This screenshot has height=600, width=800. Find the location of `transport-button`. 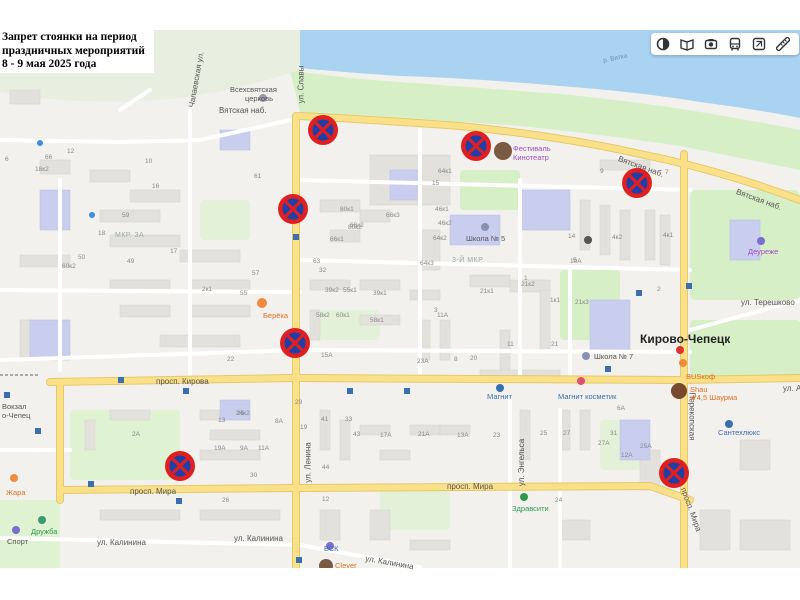

transport-button is located at coordinates (735, 44).